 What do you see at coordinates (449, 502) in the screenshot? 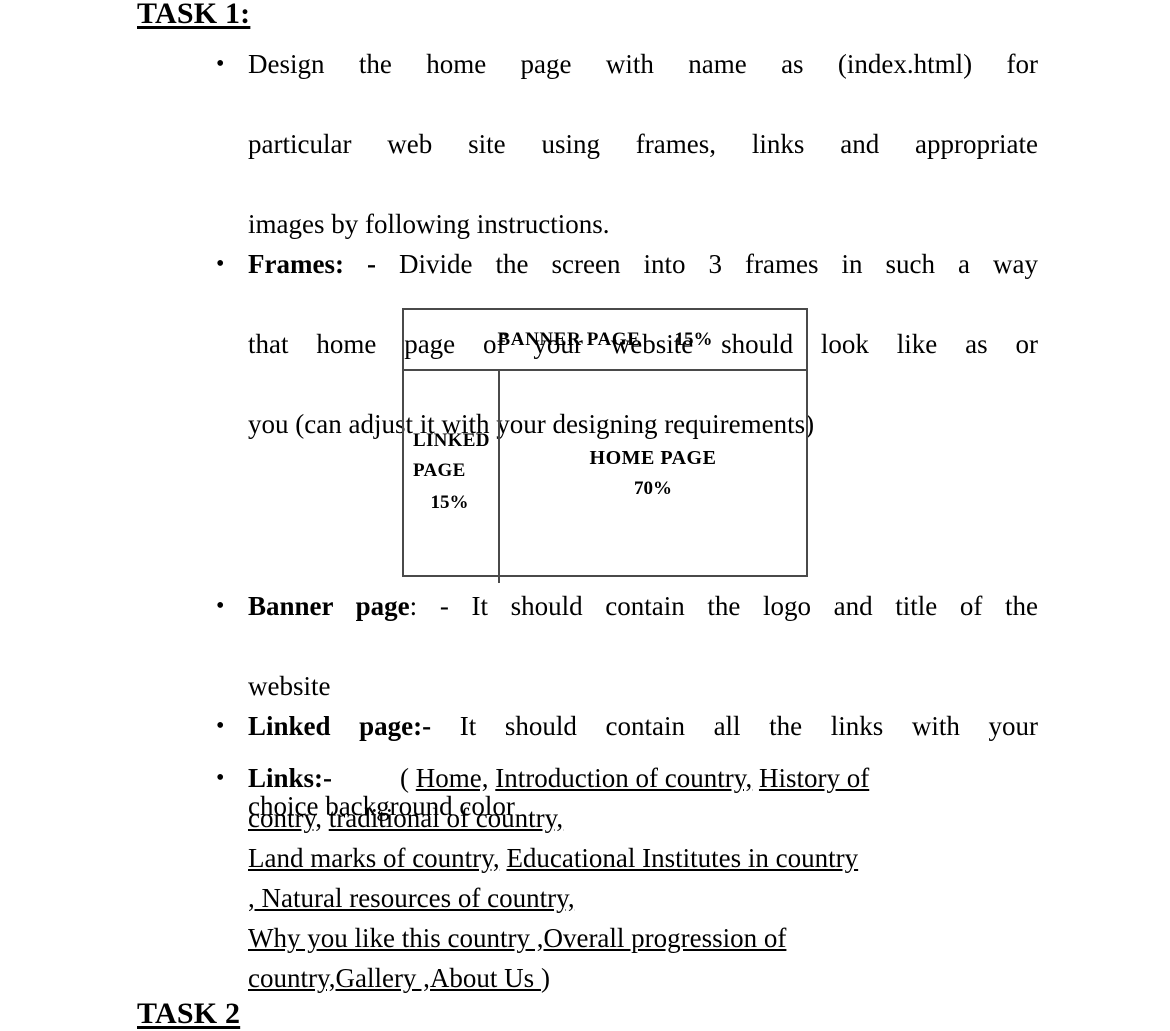
I see `diagram-linked-percent: 15%` at bounding box center [449, 502].